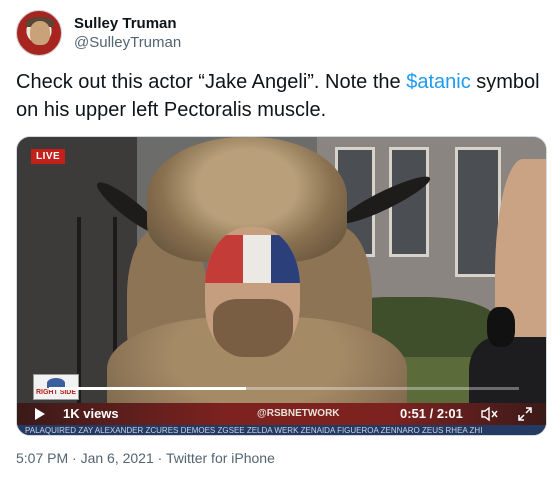 The height and width of the screenshot is (478, 560). I want to click on network-watermark: @RSBNETWORK, so click(298, 413).